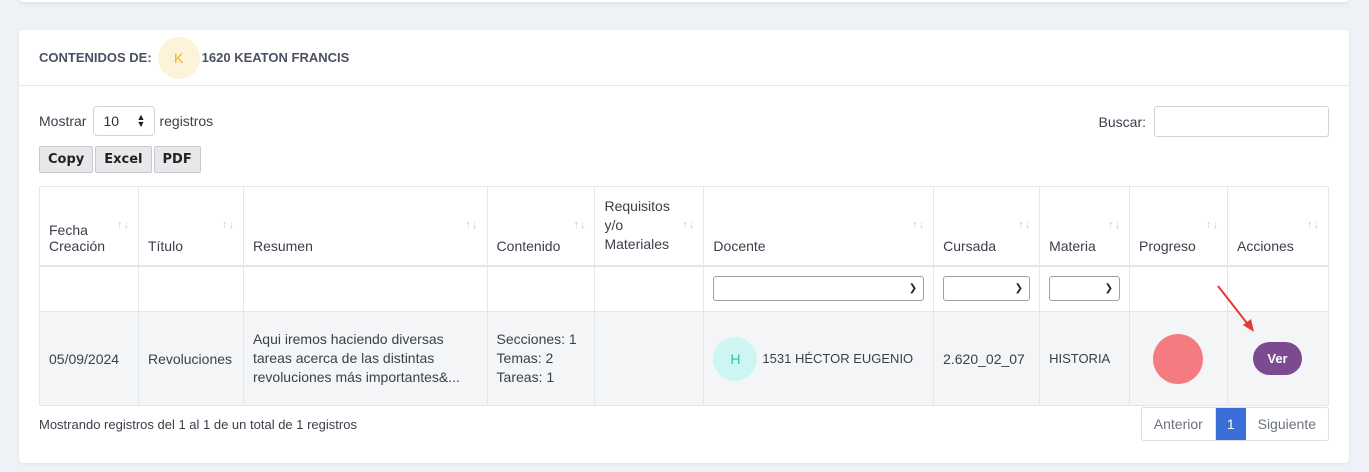 Image resolution: width=1369 pixels, height=472 pixels. I want to click on column-label: Título, so click(165, 245).